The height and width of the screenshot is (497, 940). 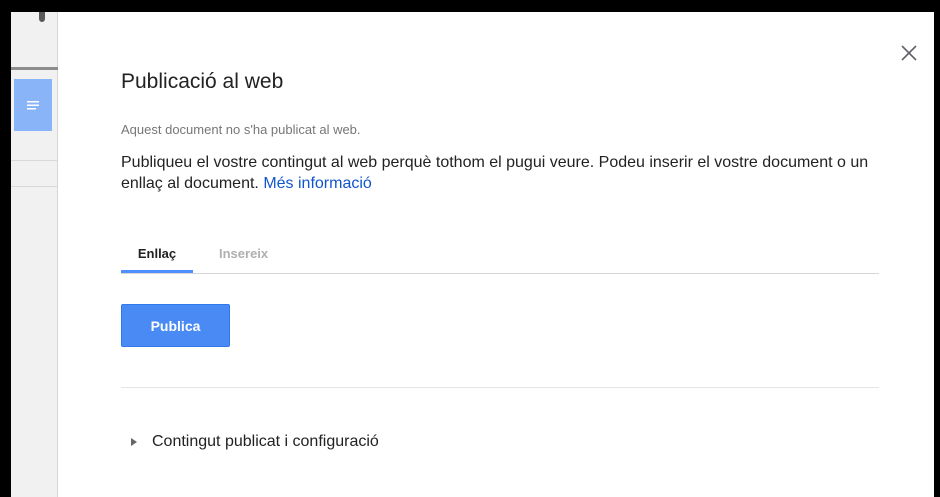 I want to click on expander-label: Contingut publicat i configuració, so click(x=265, y=441).